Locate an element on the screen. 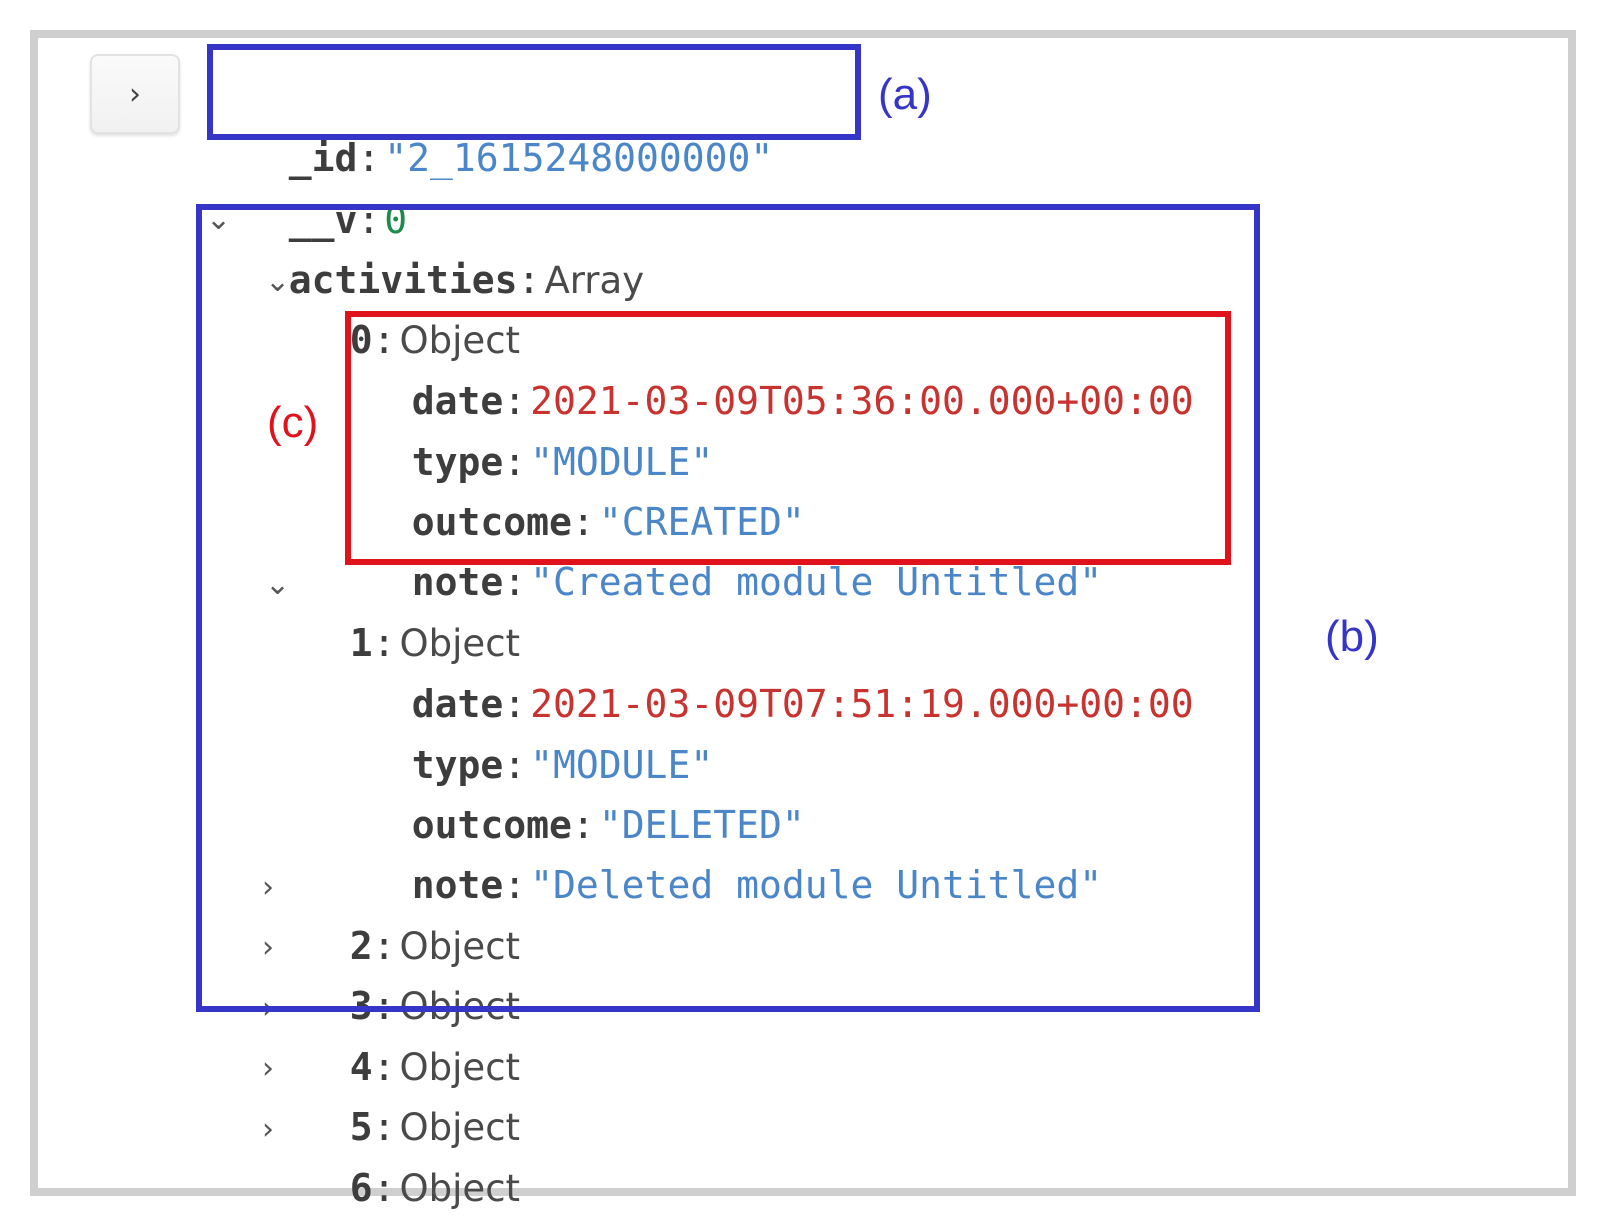 The height and width of the screenshot is (1230, 1604). annotation-box-c is located at coordinates (788, 438).